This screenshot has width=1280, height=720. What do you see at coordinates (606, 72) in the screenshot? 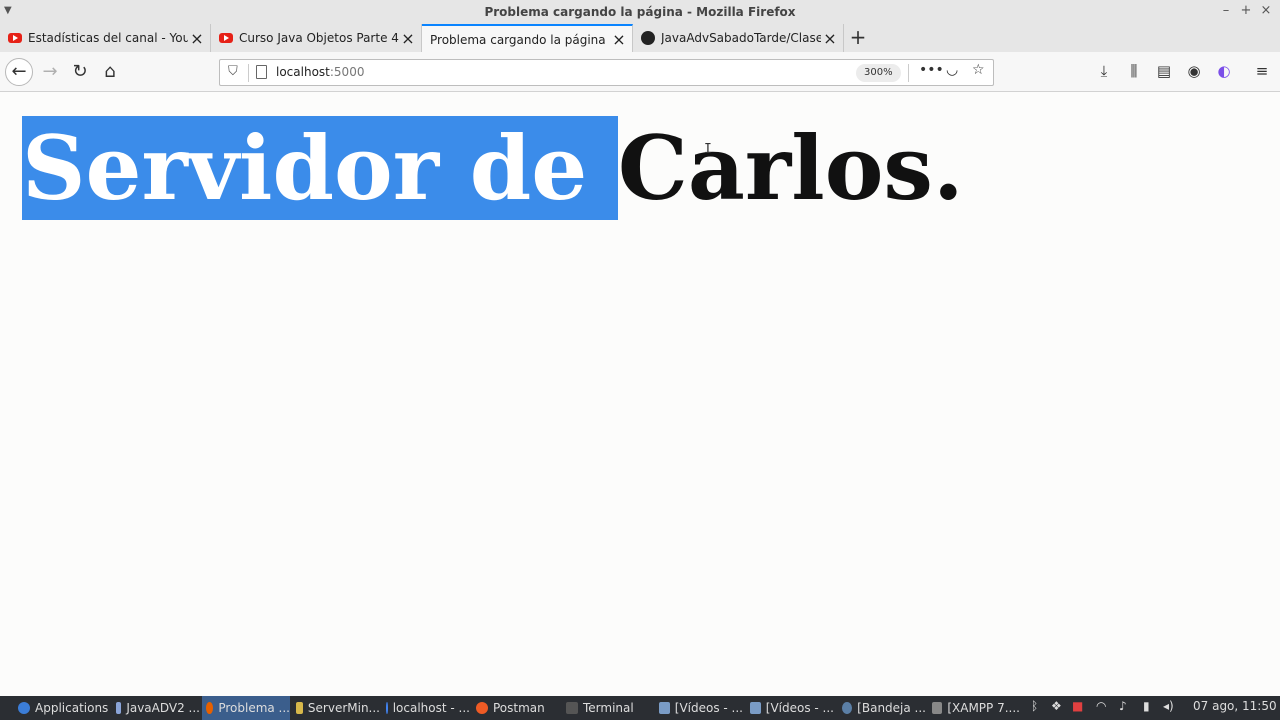
I see `address-bar: ⛉ localhost:5000 300% ••• ◡ ☆` at bounding box center [606, 72].